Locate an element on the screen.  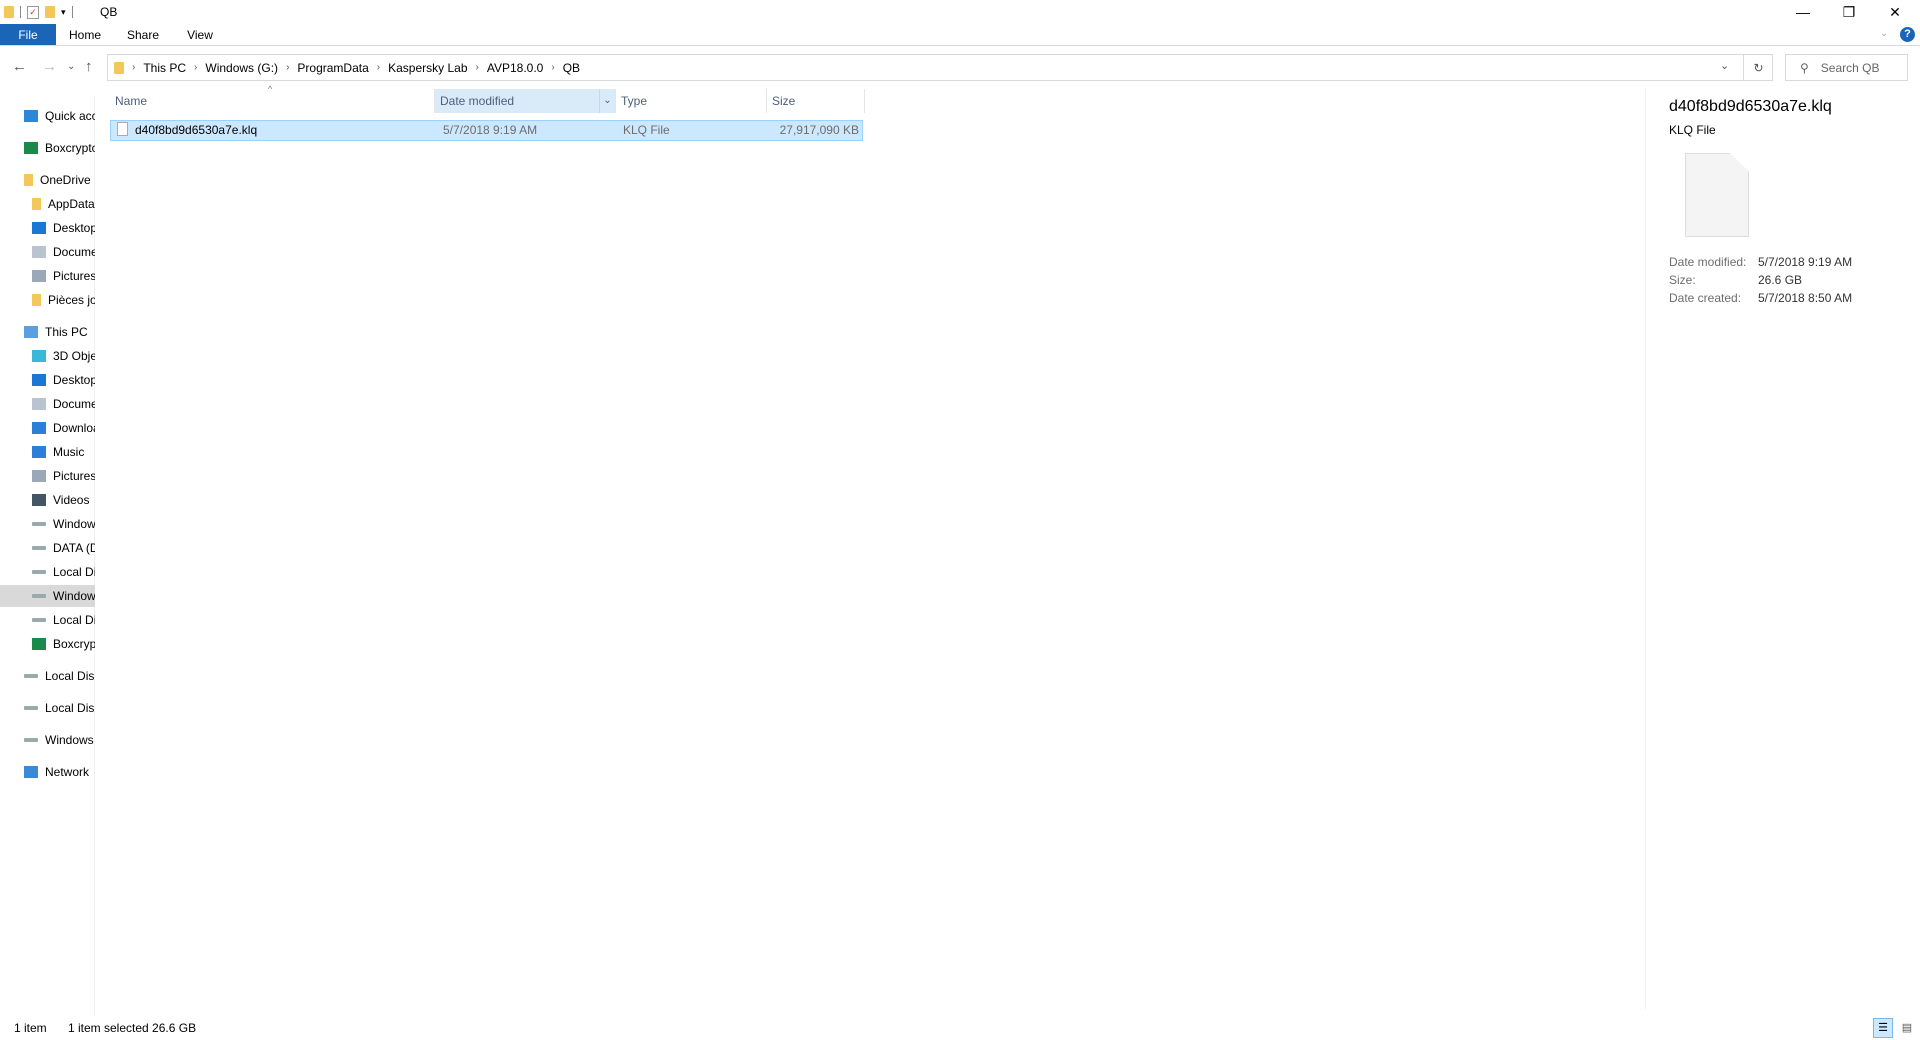
large-icons-view-button: ▤ is located at coordinates (1907, 1028).